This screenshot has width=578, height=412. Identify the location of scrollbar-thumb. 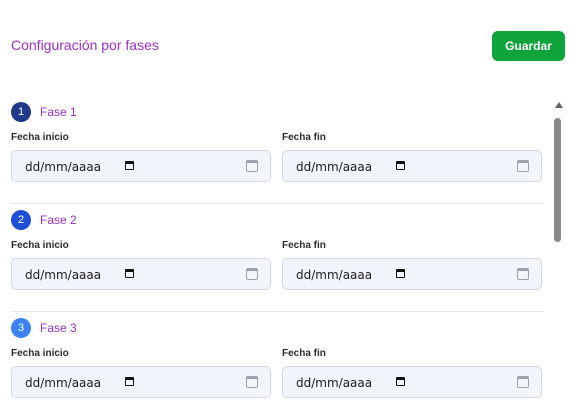
(557, 180).